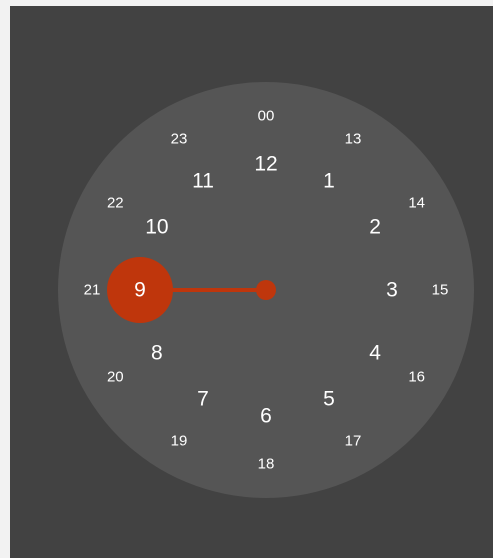 Image resolution: width=493 pixels, height=558 pixels. What do you see at coordinates (191, 290) in the screenshot?
I see `clock-hand` at bounding box center [191, 290].